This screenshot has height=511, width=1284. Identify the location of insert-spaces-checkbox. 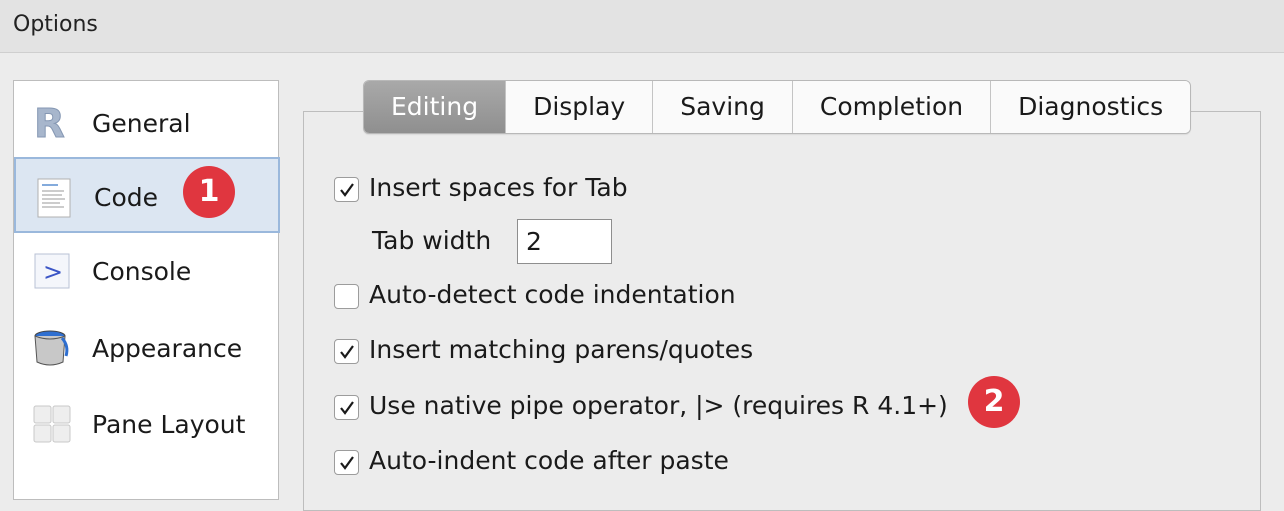
(346, 189).